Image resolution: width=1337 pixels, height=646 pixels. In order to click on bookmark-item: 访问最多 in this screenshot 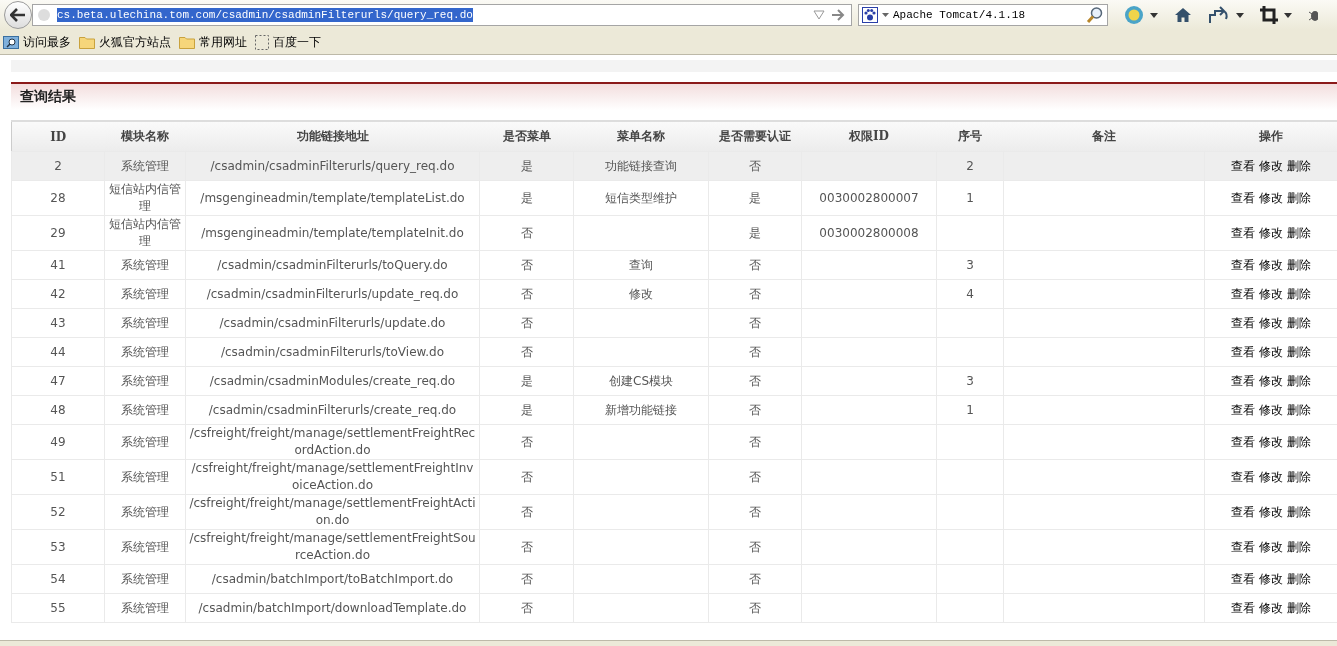, I will do `click(37, 42)`.